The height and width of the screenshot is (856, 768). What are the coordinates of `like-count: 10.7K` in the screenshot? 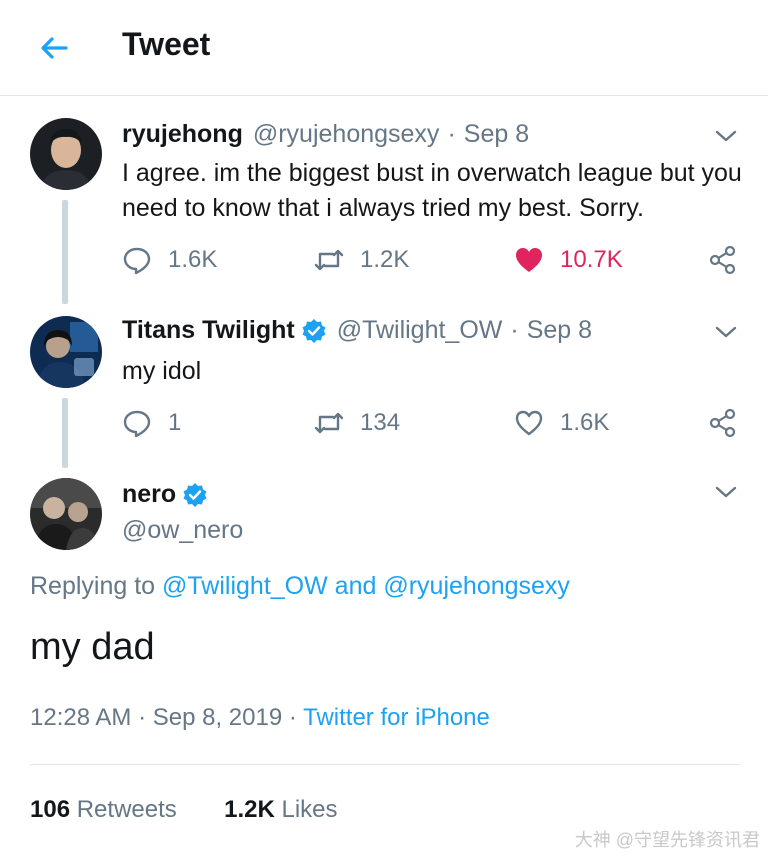 It's located at (591, 259).